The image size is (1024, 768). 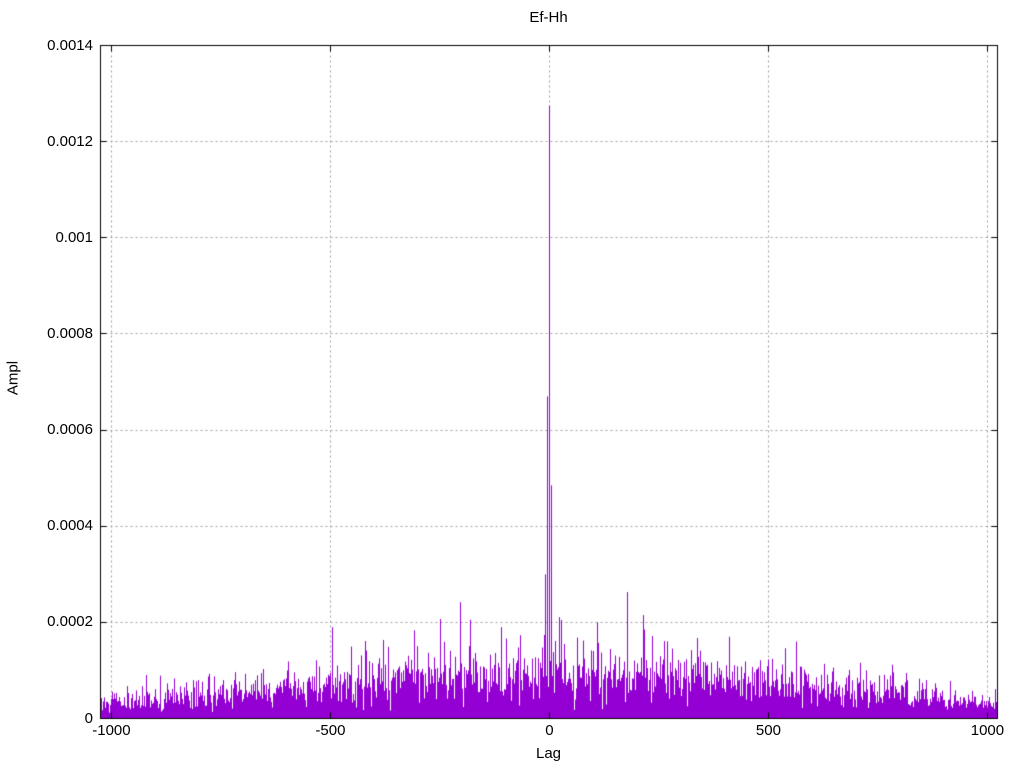 What do you see at coordinates (88, 718) in the screenshot?
I see `y-tick-label: 0` at bounding box center [88, 718].